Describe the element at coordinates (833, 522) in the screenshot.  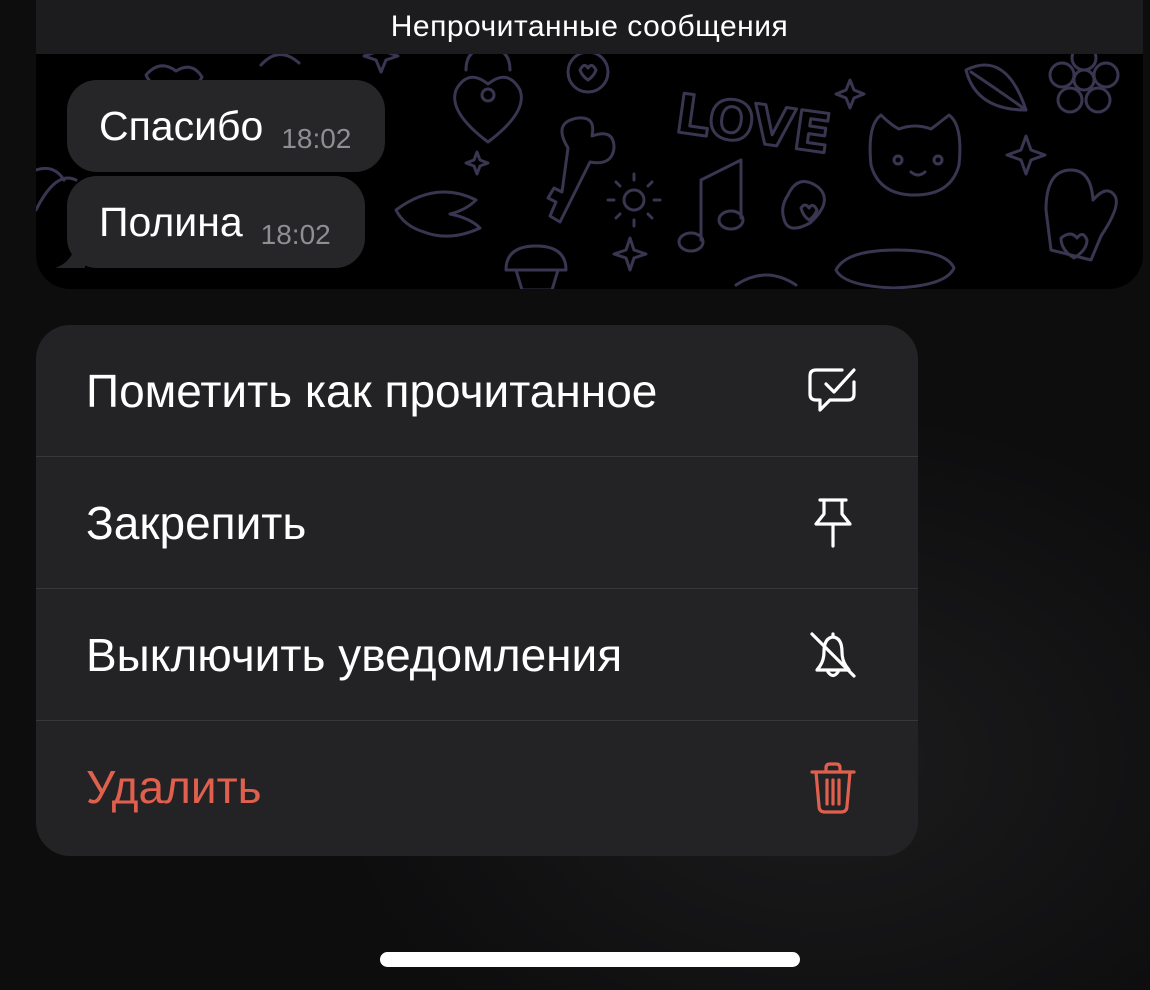
I see `pin-icon` at that location.